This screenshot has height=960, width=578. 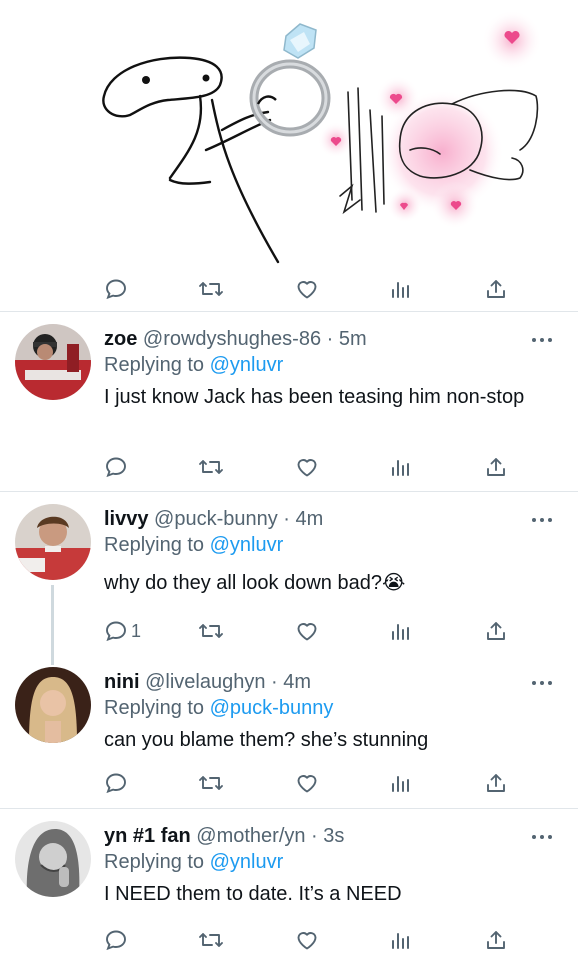 I want to click on reply-button: 1, so click(x=122, y=631).